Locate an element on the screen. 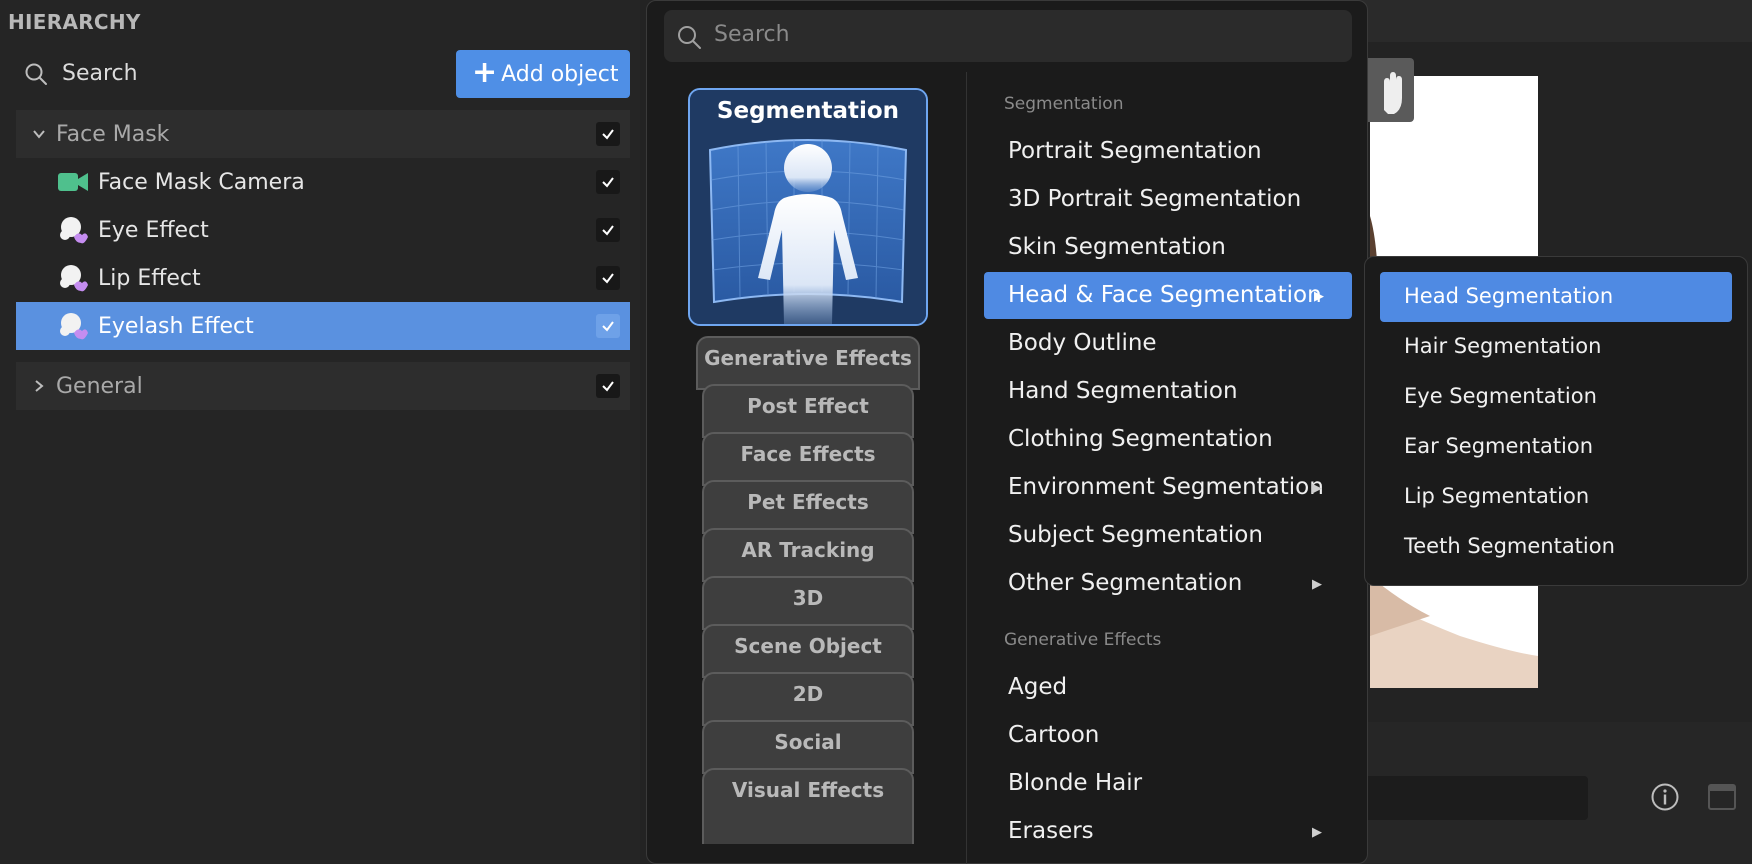 This screenshot has height=864, width=1752. tree-row-label: Eyelash Effect is located at coordinates (176, 326).